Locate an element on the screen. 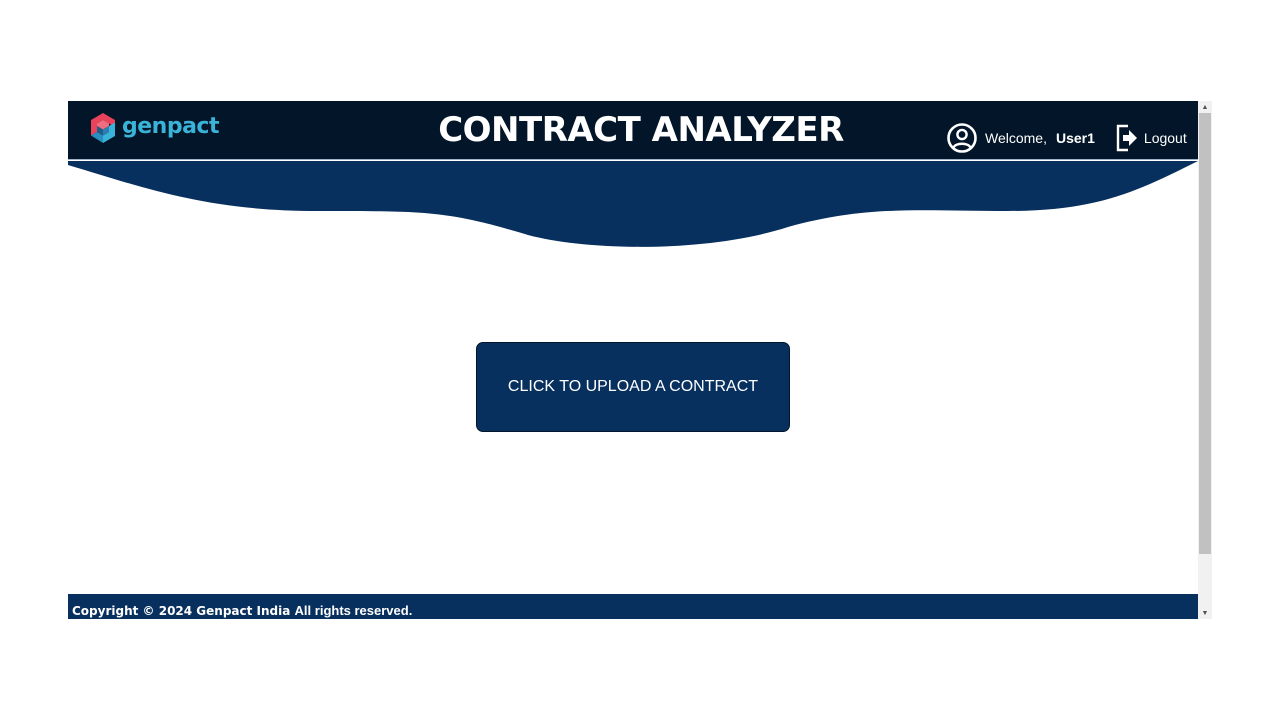 Image resolution: width=1280 pixels, height=720 pixels. header-wave-decoration is located at coordinates (633, 204).